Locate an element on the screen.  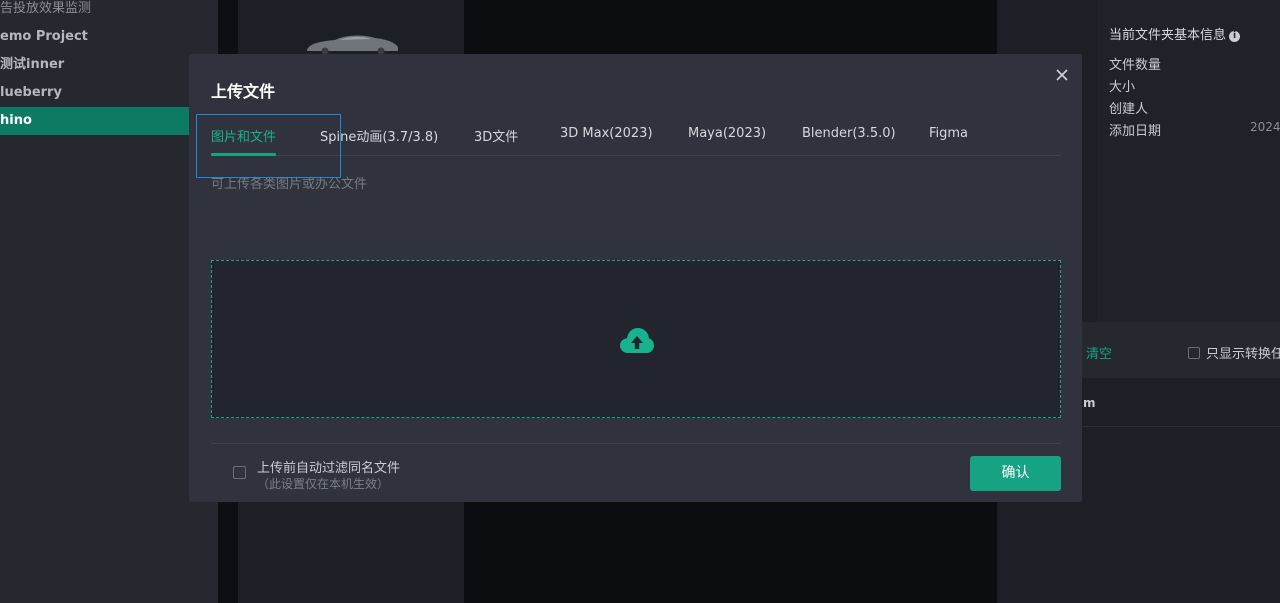
sidebar-item-active: hino is located at coordinates (109, 121).